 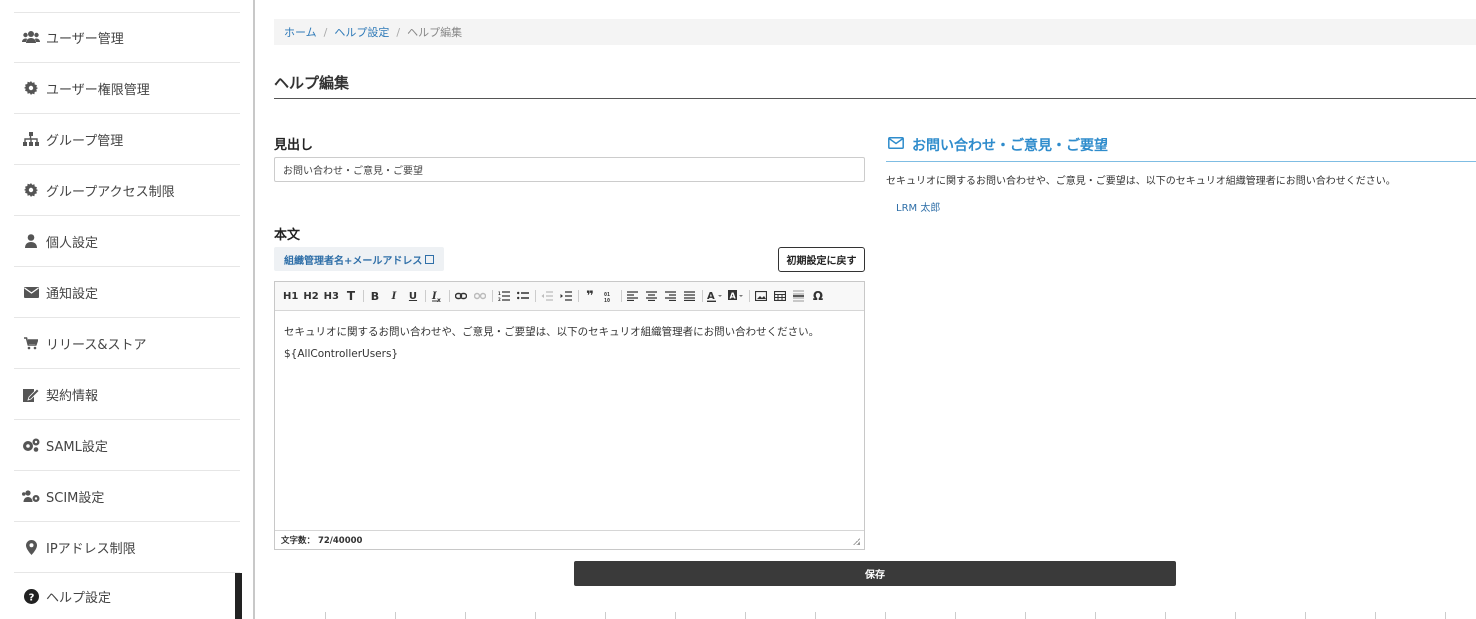 What do you see at coordinates (499, 299) in the screenshot?
I see `svg-text: 2` at bounding box center [499, 299].